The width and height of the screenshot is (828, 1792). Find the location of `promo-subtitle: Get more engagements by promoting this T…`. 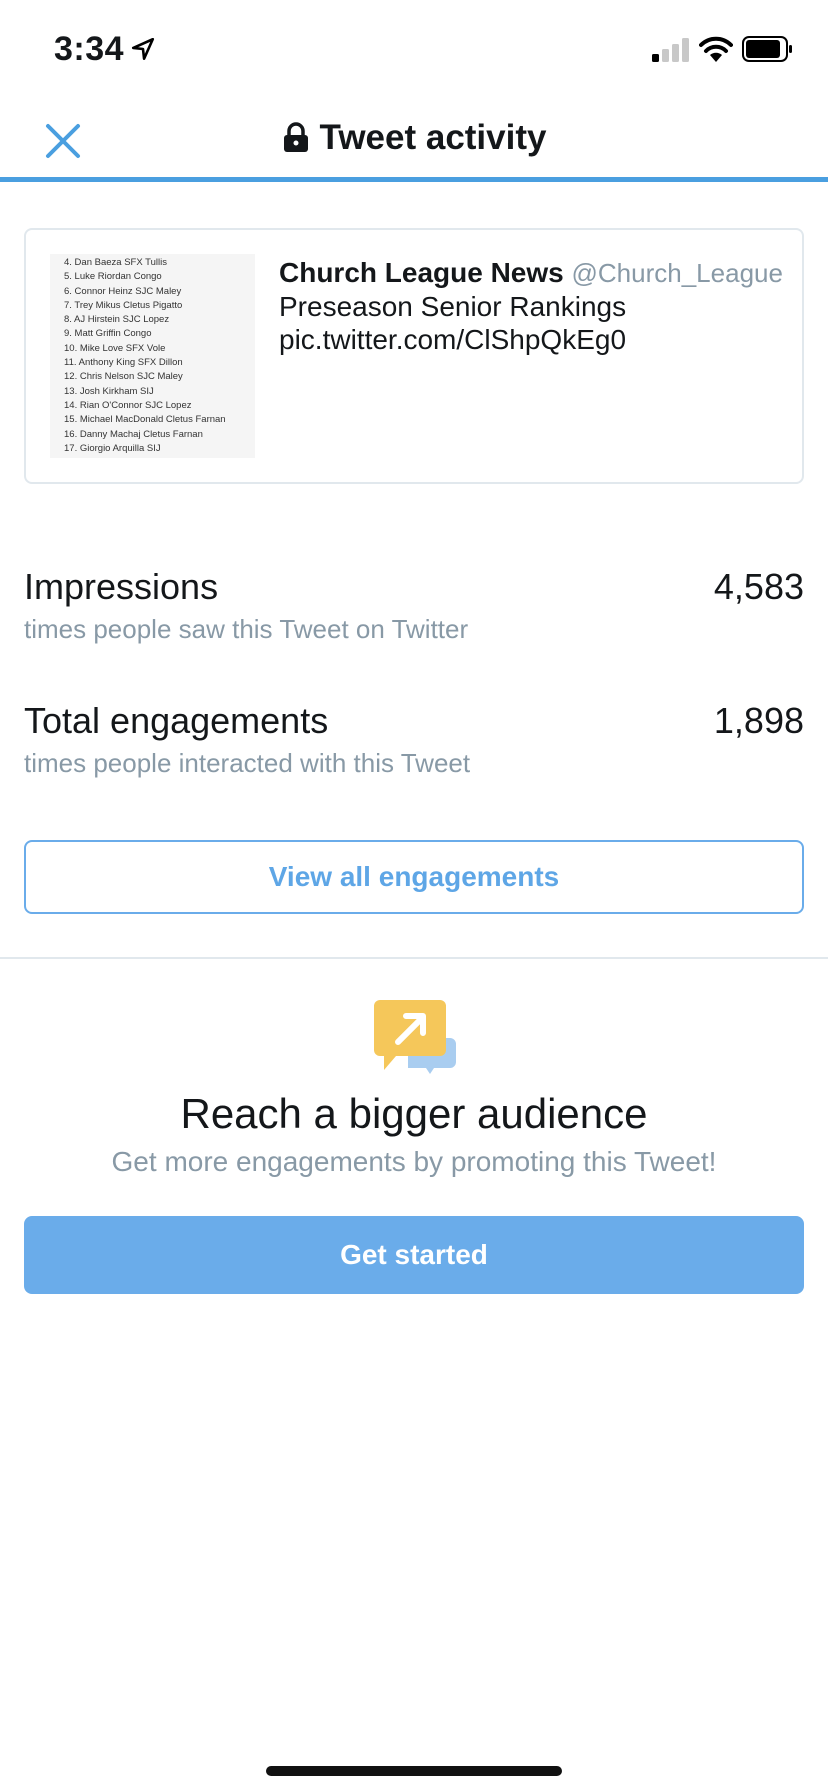

promo-subtitle: Get more engagements by promoting this T… is located at coordinates (414, 1161).